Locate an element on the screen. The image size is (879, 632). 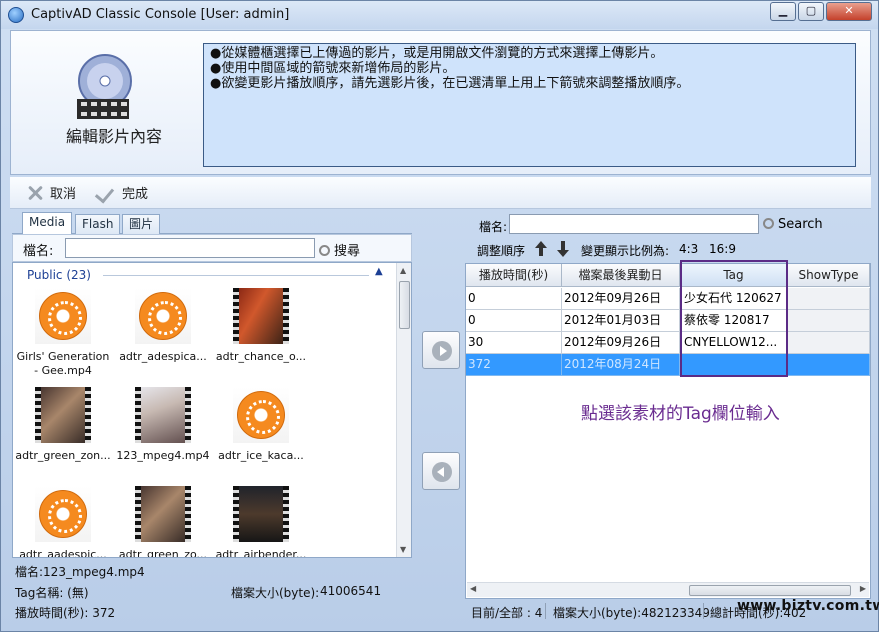
maximize-button: ▢ is located at coordinates (811, 11).